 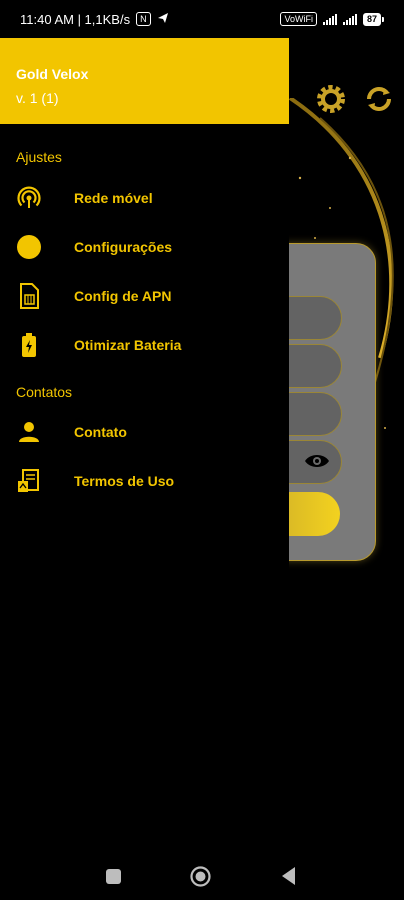 I want to click on battery-level: 87, so click(x=371, y=19).